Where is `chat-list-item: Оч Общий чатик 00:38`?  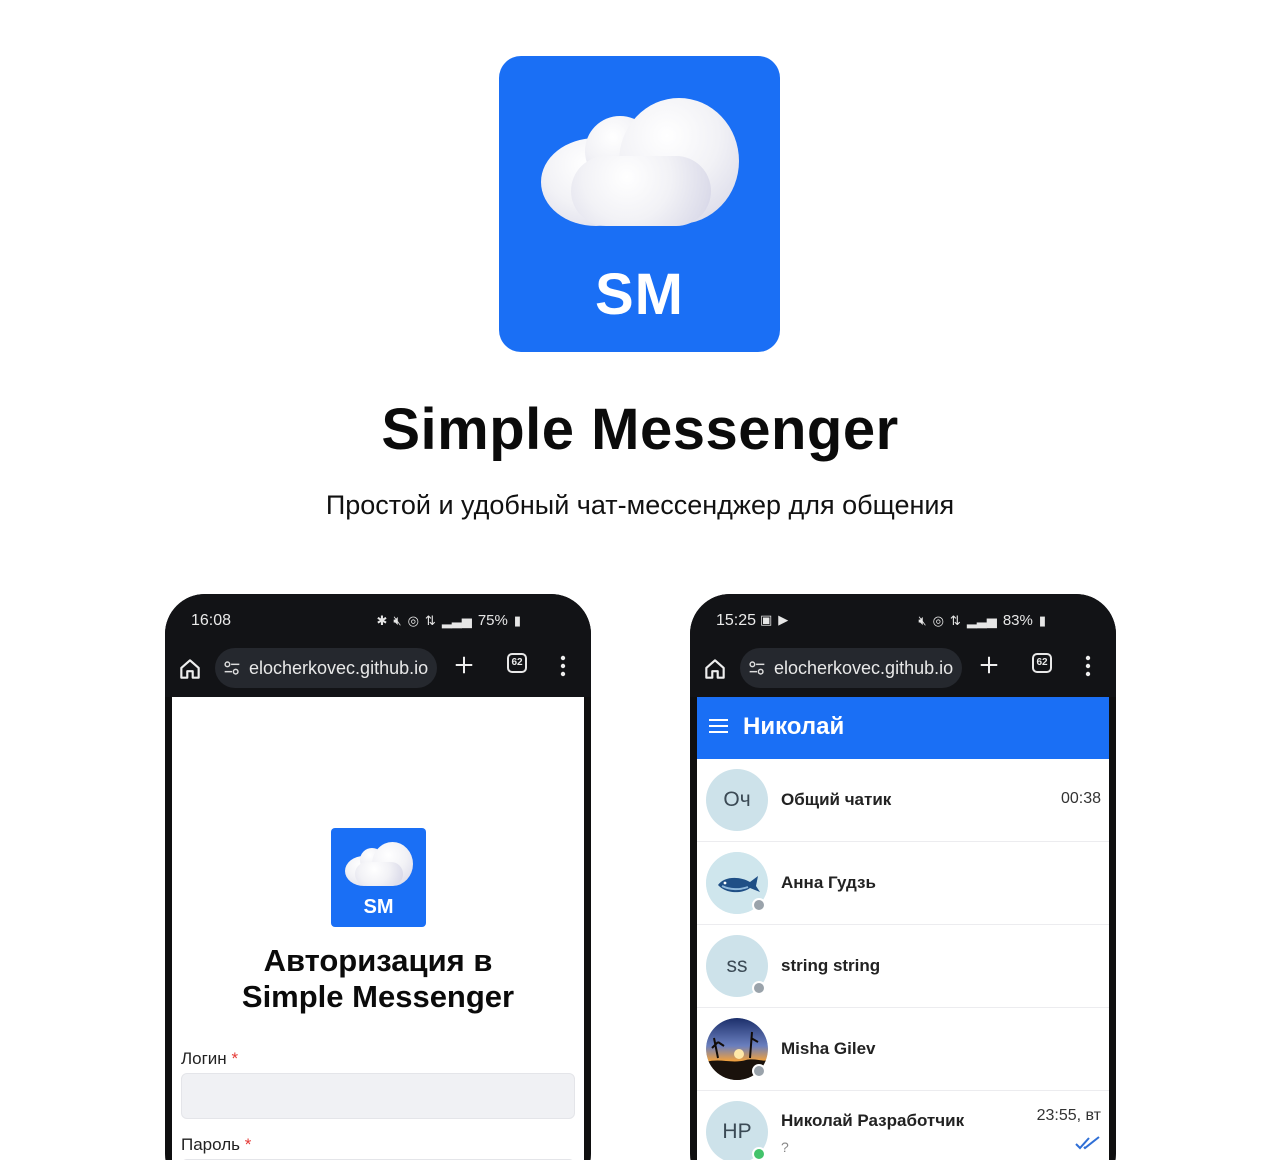 chat-list-item: Оч Общий чатик 00:38 is located at coordinates (903, 800).